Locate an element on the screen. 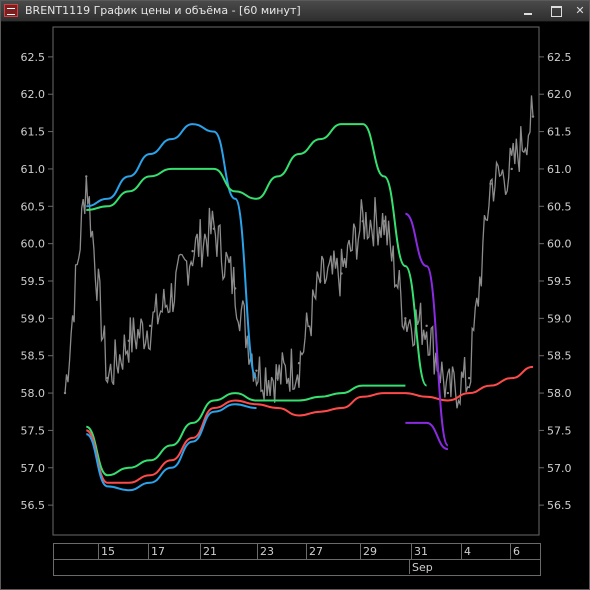 The width and height of the screenshot is (590, 590). maximize-button is located at coordinates (556, 11).